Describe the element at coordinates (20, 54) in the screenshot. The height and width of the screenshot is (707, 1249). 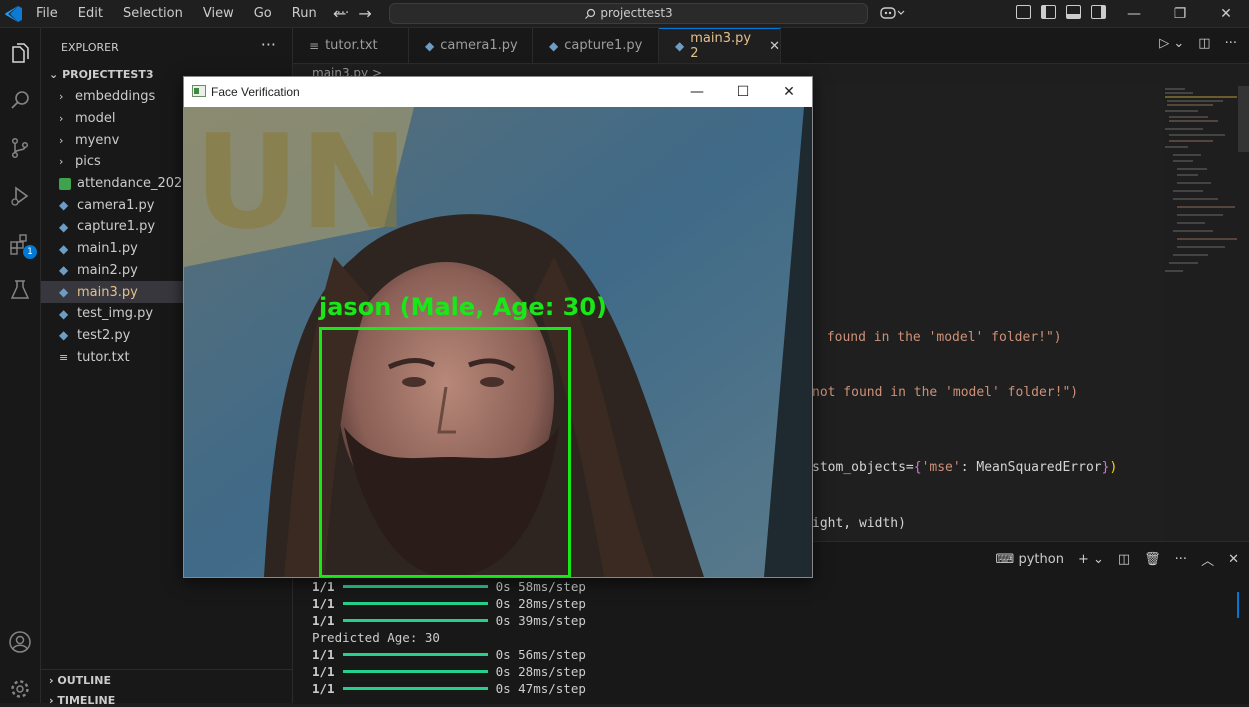
I see `explorer-icon` at that location.